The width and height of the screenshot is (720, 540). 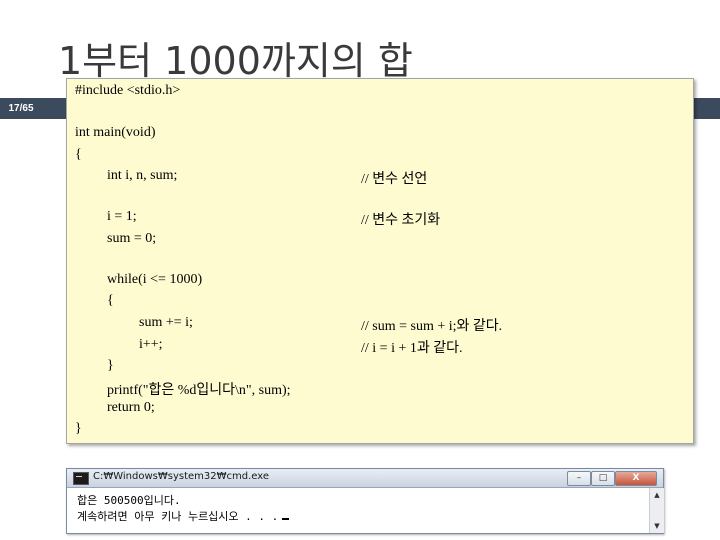 What do you see at coordinates (142, 175) in the screenshot?
I see `code-line-declare: int i, n, sum;` at bounding box center [142, 175].